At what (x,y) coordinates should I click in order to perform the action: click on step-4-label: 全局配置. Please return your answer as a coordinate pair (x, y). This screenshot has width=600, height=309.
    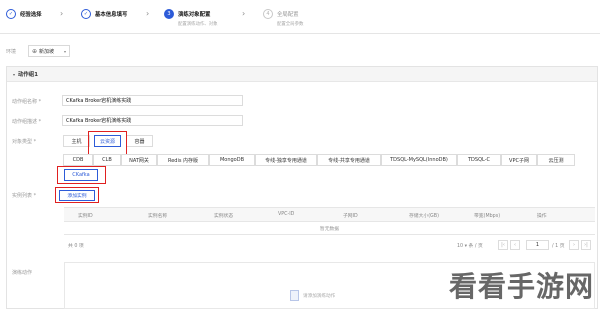
    Looking at the image, I should click on (288, 15).